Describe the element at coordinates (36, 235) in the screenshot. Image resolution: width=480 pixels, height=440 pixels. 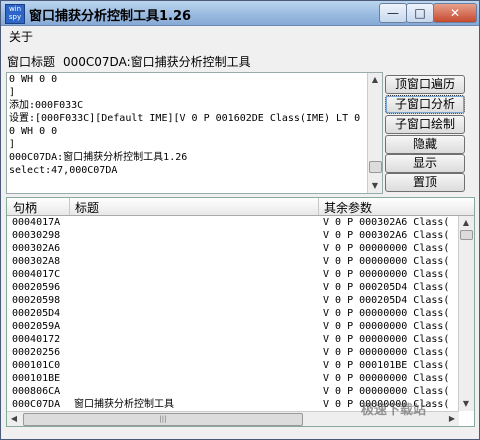
I see `cell-handle: 00030298` at that location.